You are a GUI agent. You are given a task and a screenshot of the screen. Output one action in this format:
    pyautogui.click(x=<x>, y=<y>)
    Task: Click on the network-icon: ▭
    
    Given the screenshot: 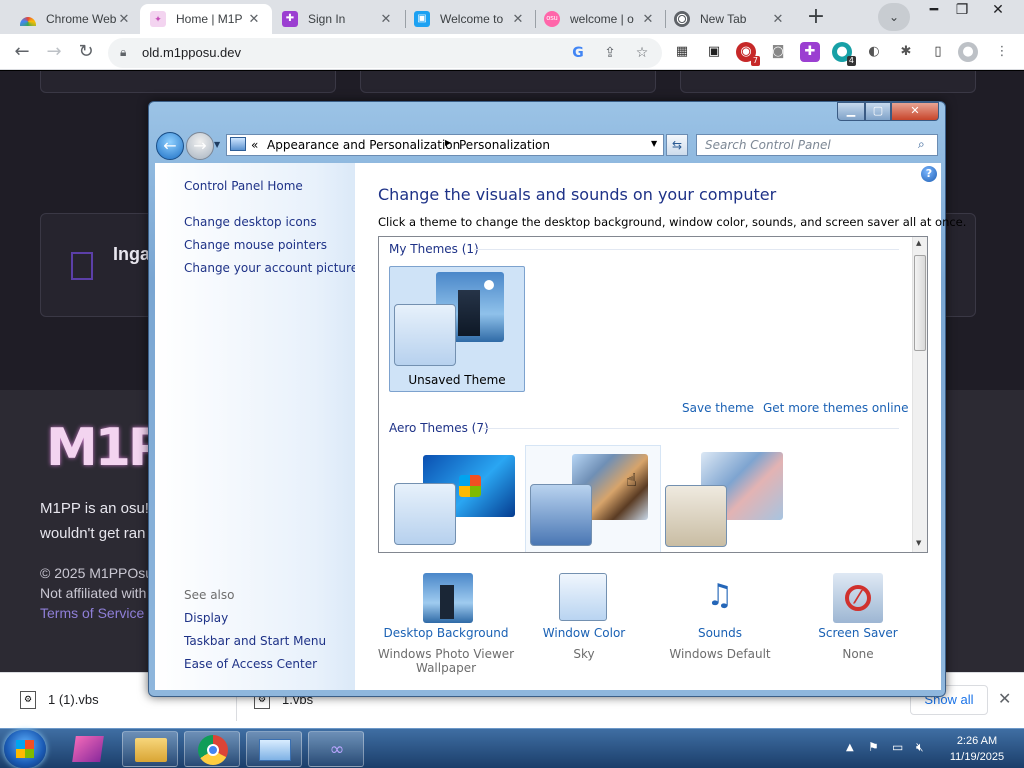 What is the action you would take?
    pyautogui.click(x=900, y=747)
    